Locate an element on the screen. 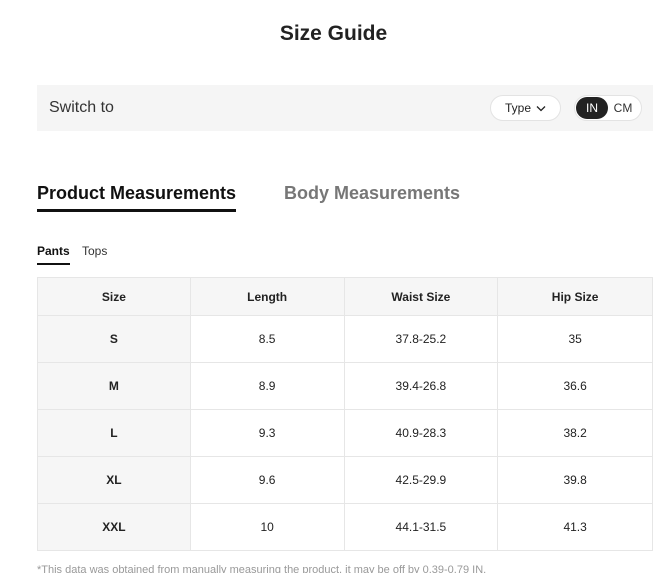  header-size: Size is located at coordinates (114, 296).